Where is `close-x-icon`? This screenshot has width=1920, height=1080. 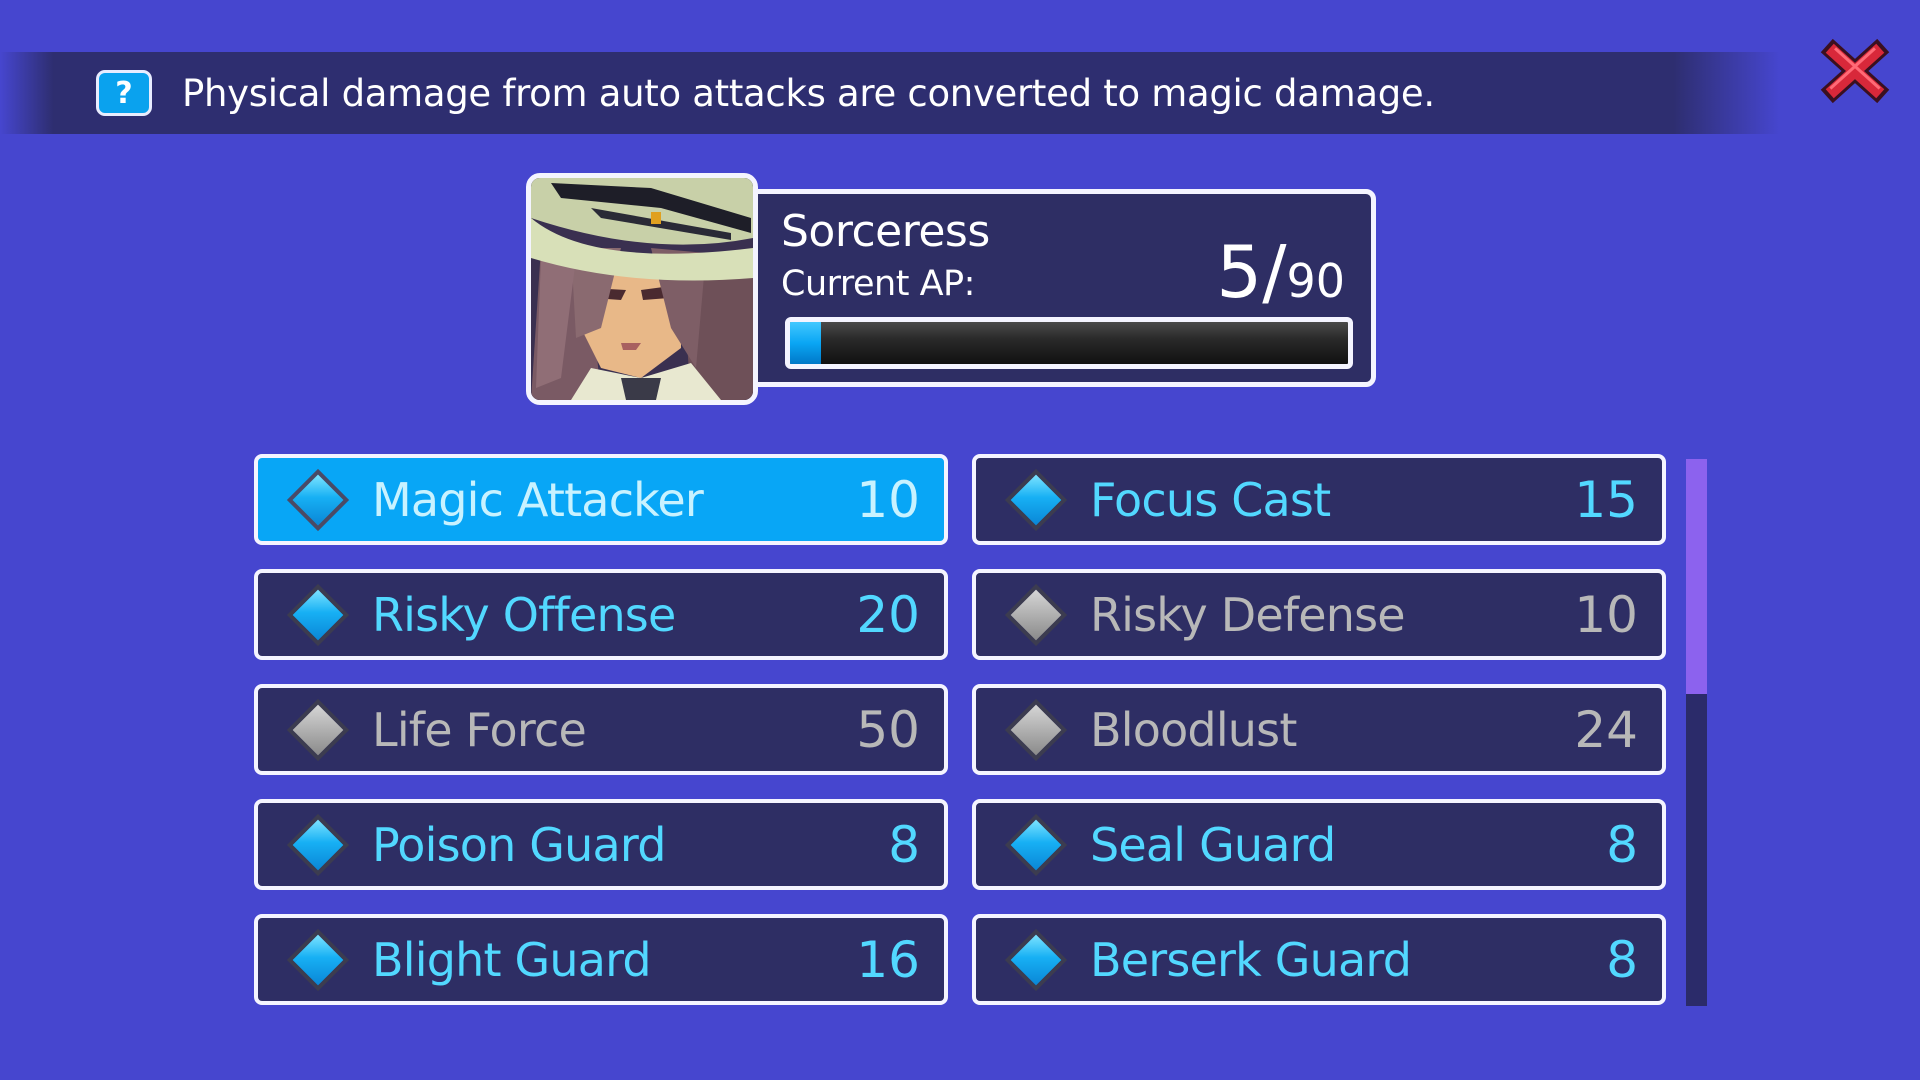
close-x-icon is located at coordinates (1855, 71).